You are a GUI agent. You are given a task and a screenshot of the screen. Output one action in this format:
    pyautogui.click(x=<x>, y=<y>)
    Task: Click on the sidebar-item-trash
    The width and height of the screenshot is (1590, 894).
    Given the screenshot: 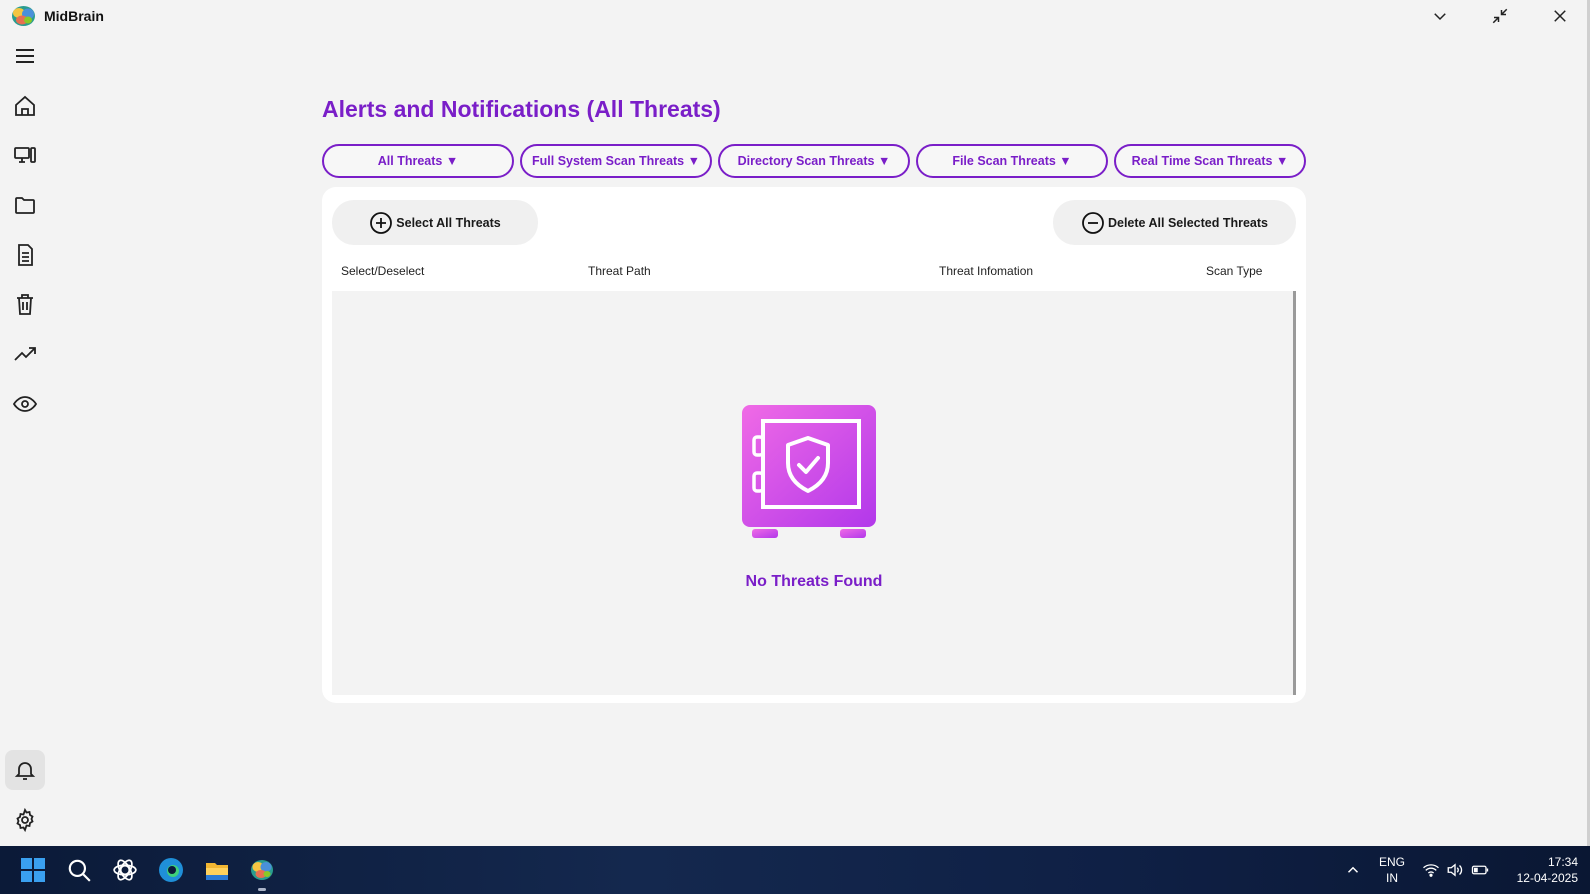 What is the action you would take?
    pyautogui.click(x=25, y=304)
    